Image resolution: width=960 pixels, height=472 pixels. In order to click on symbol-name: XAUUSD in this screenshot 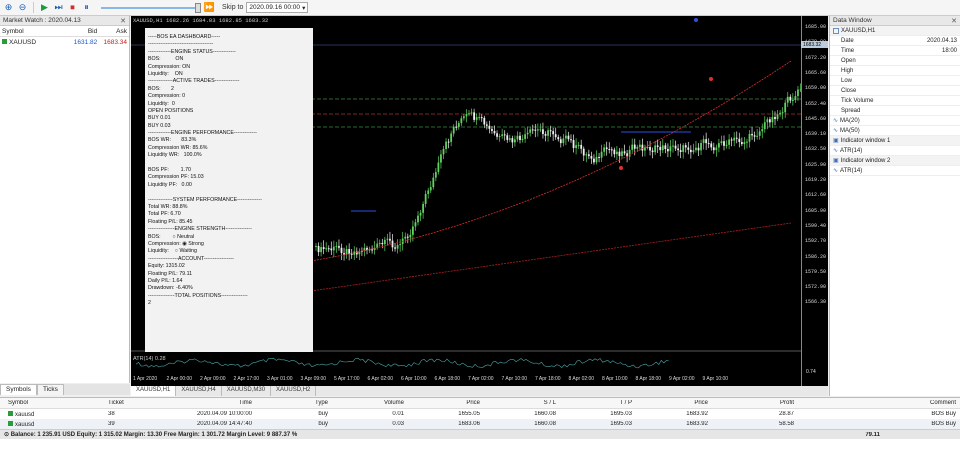, I will do `click(23, 42)`.